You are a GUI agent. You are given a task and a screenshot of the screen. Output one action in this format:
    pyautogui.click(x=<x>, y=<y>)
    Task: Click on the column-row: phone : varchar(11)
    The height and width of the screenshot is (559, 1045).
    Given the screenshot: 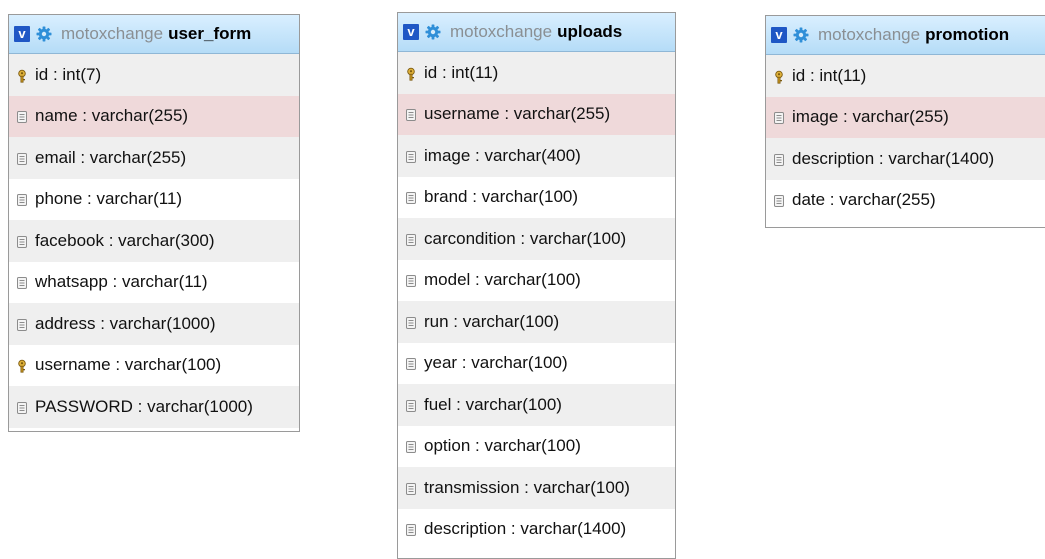 What is the action you would take?
    pyautogui.click(x=154, y=200)
    